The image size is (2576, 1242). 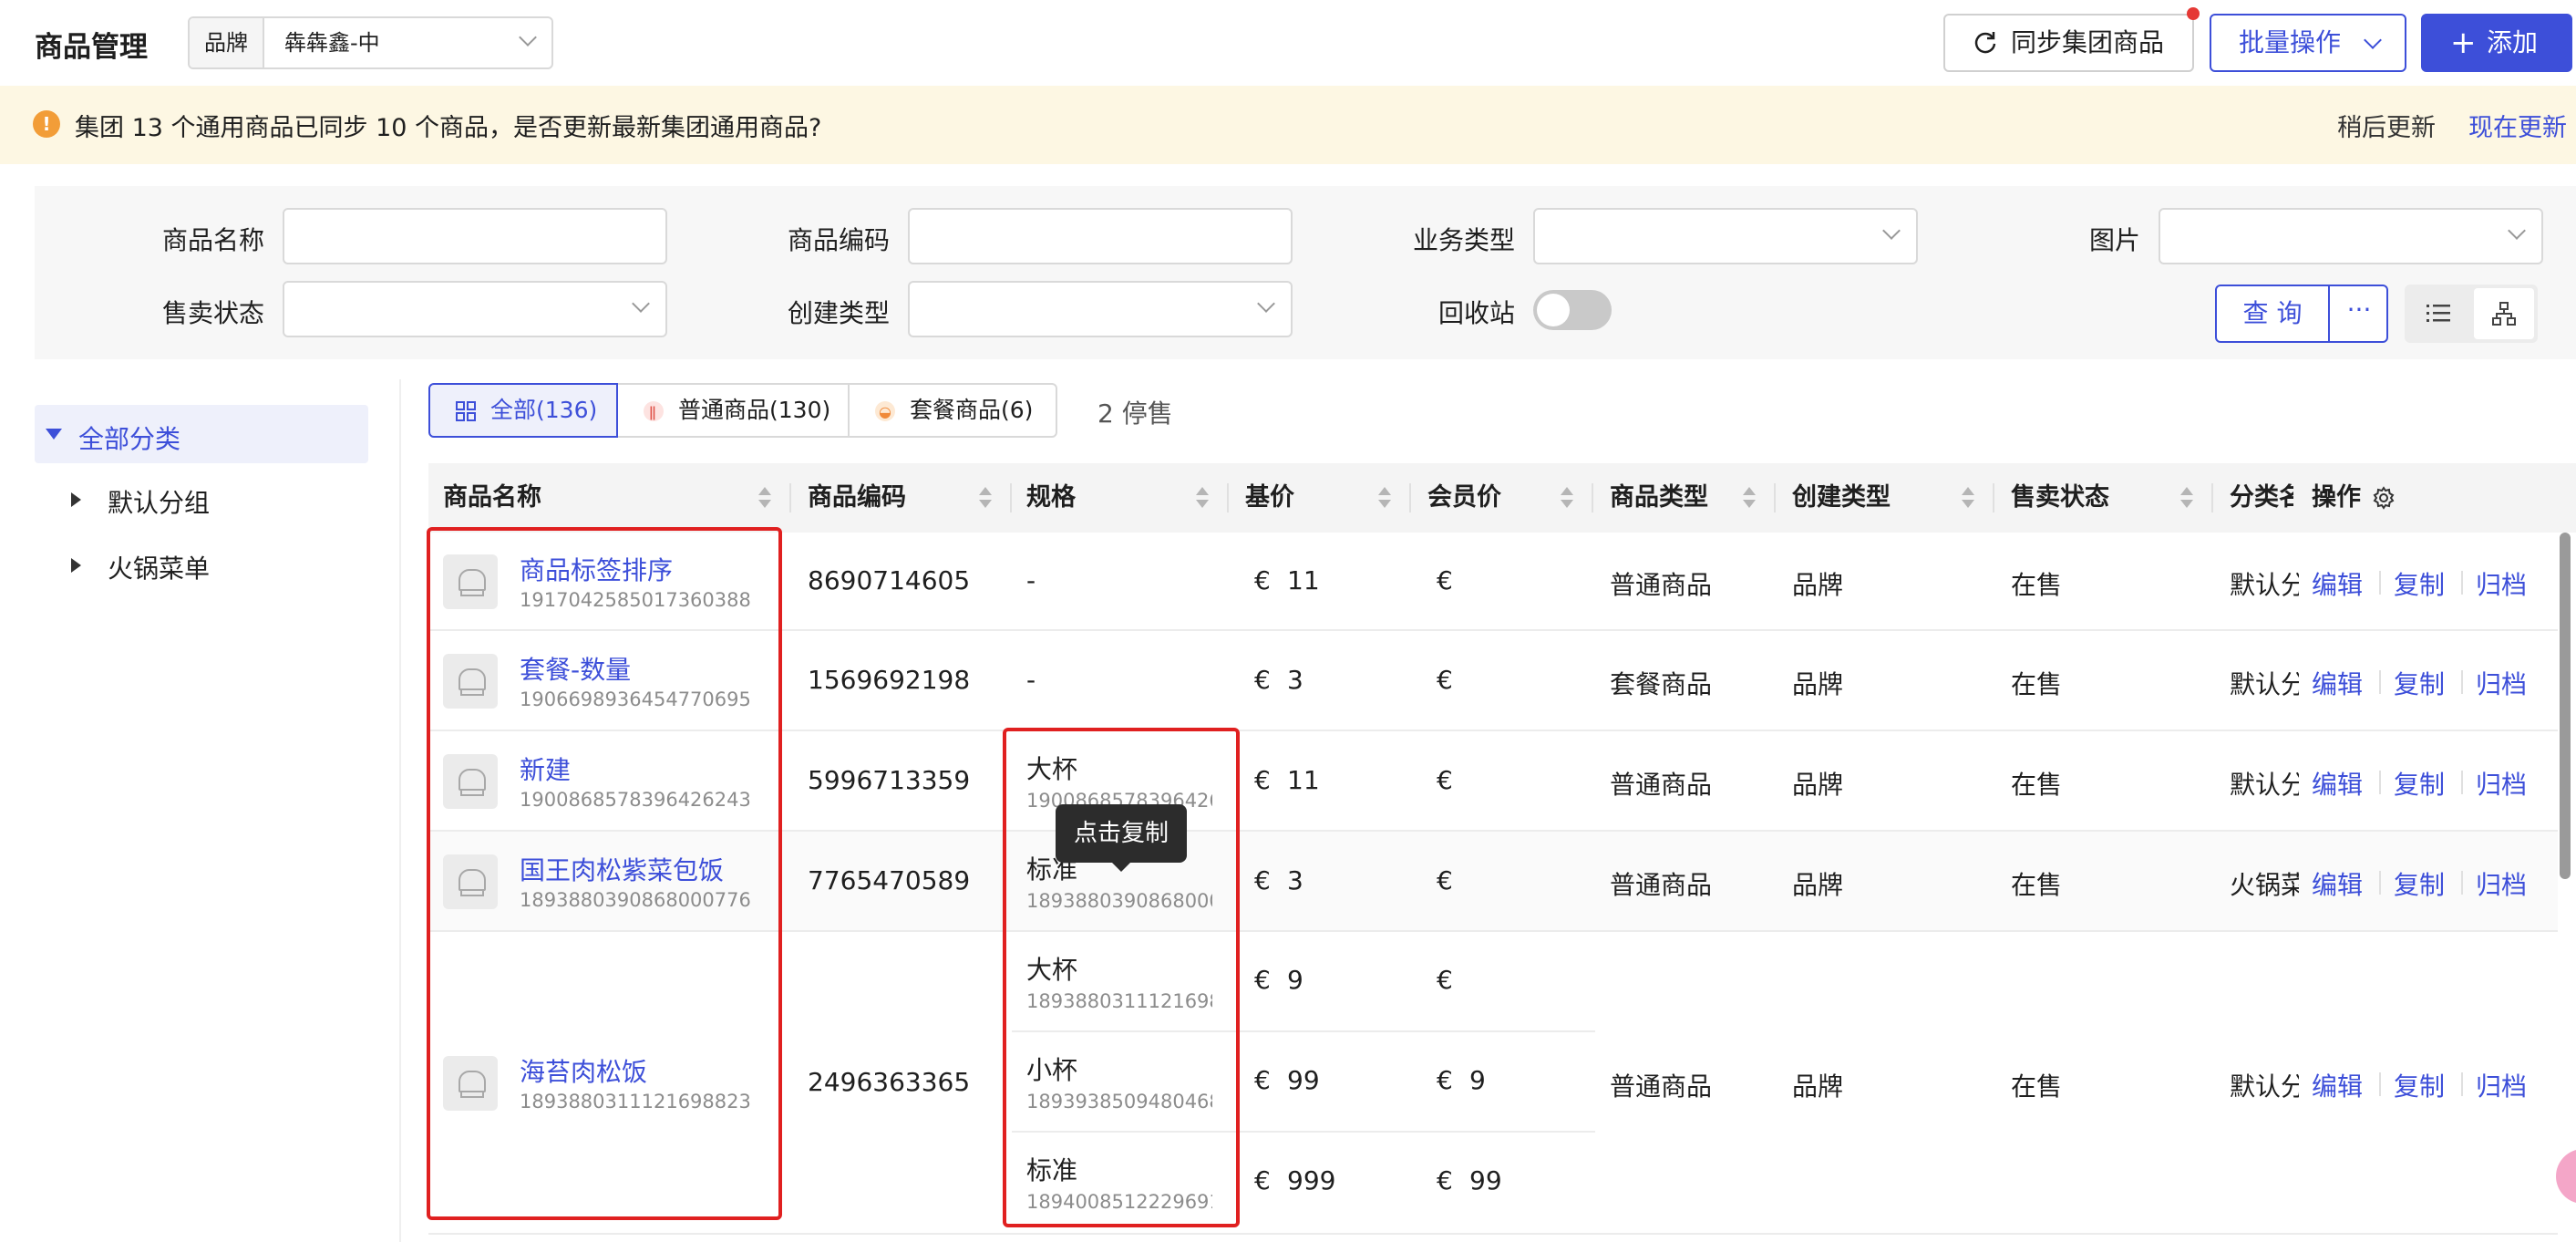 What do you see at coordinates (1476, 313) in the screenshot?
I see `recycle-bin-label: 回收站` at bounding box center [1476, 313].